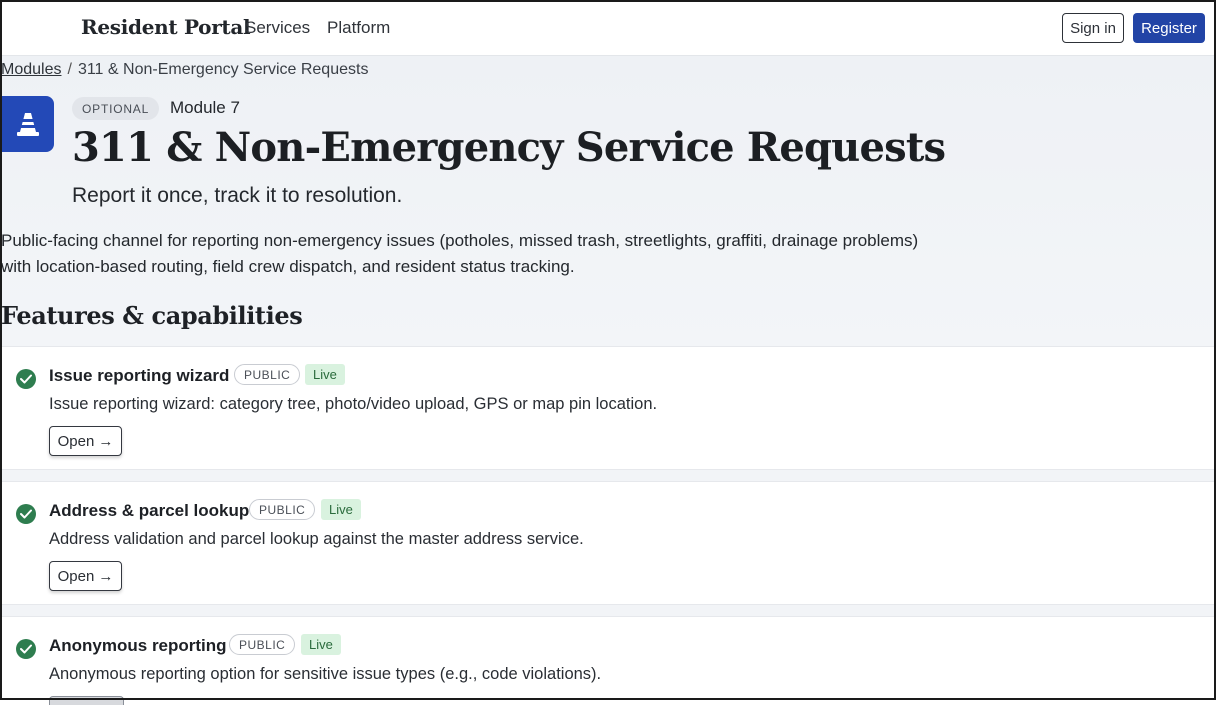 This screenshot has width=1216, height=705. I want to click on optional-badge: OPTIONAL, so click(116, 108).